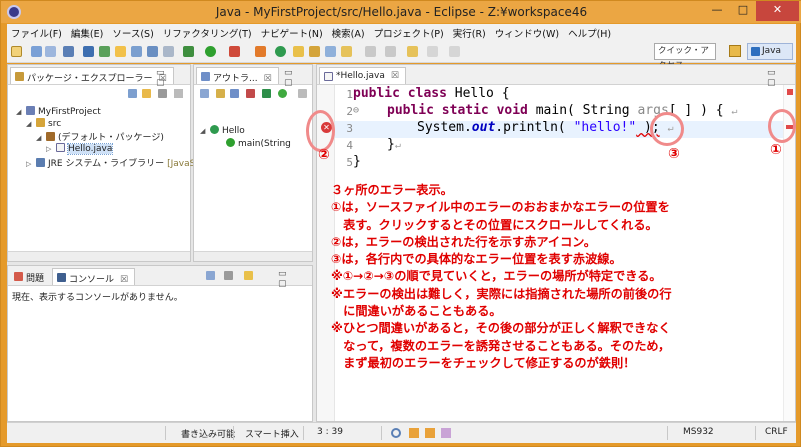 The image size is (801, 447). Describe the element at coordinates (545, 127) in the screenshot. I see `code-line-3: System.out.println( "hello!" ); ↵` at that location.